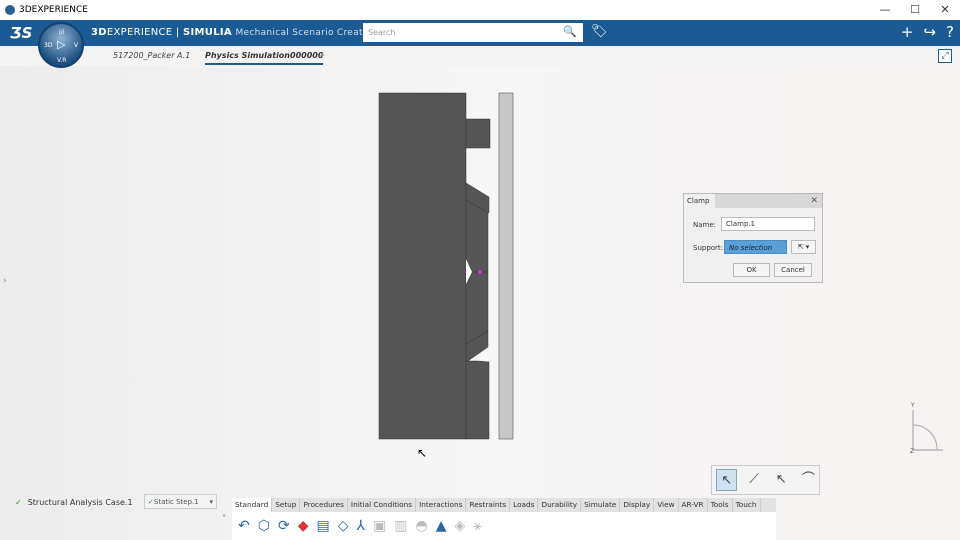 The image size is (960, 540). What do you see at coordinates (264, 526) in the screenshot?
I see `part-icon: ⬡` at bounding box center [264, 526].